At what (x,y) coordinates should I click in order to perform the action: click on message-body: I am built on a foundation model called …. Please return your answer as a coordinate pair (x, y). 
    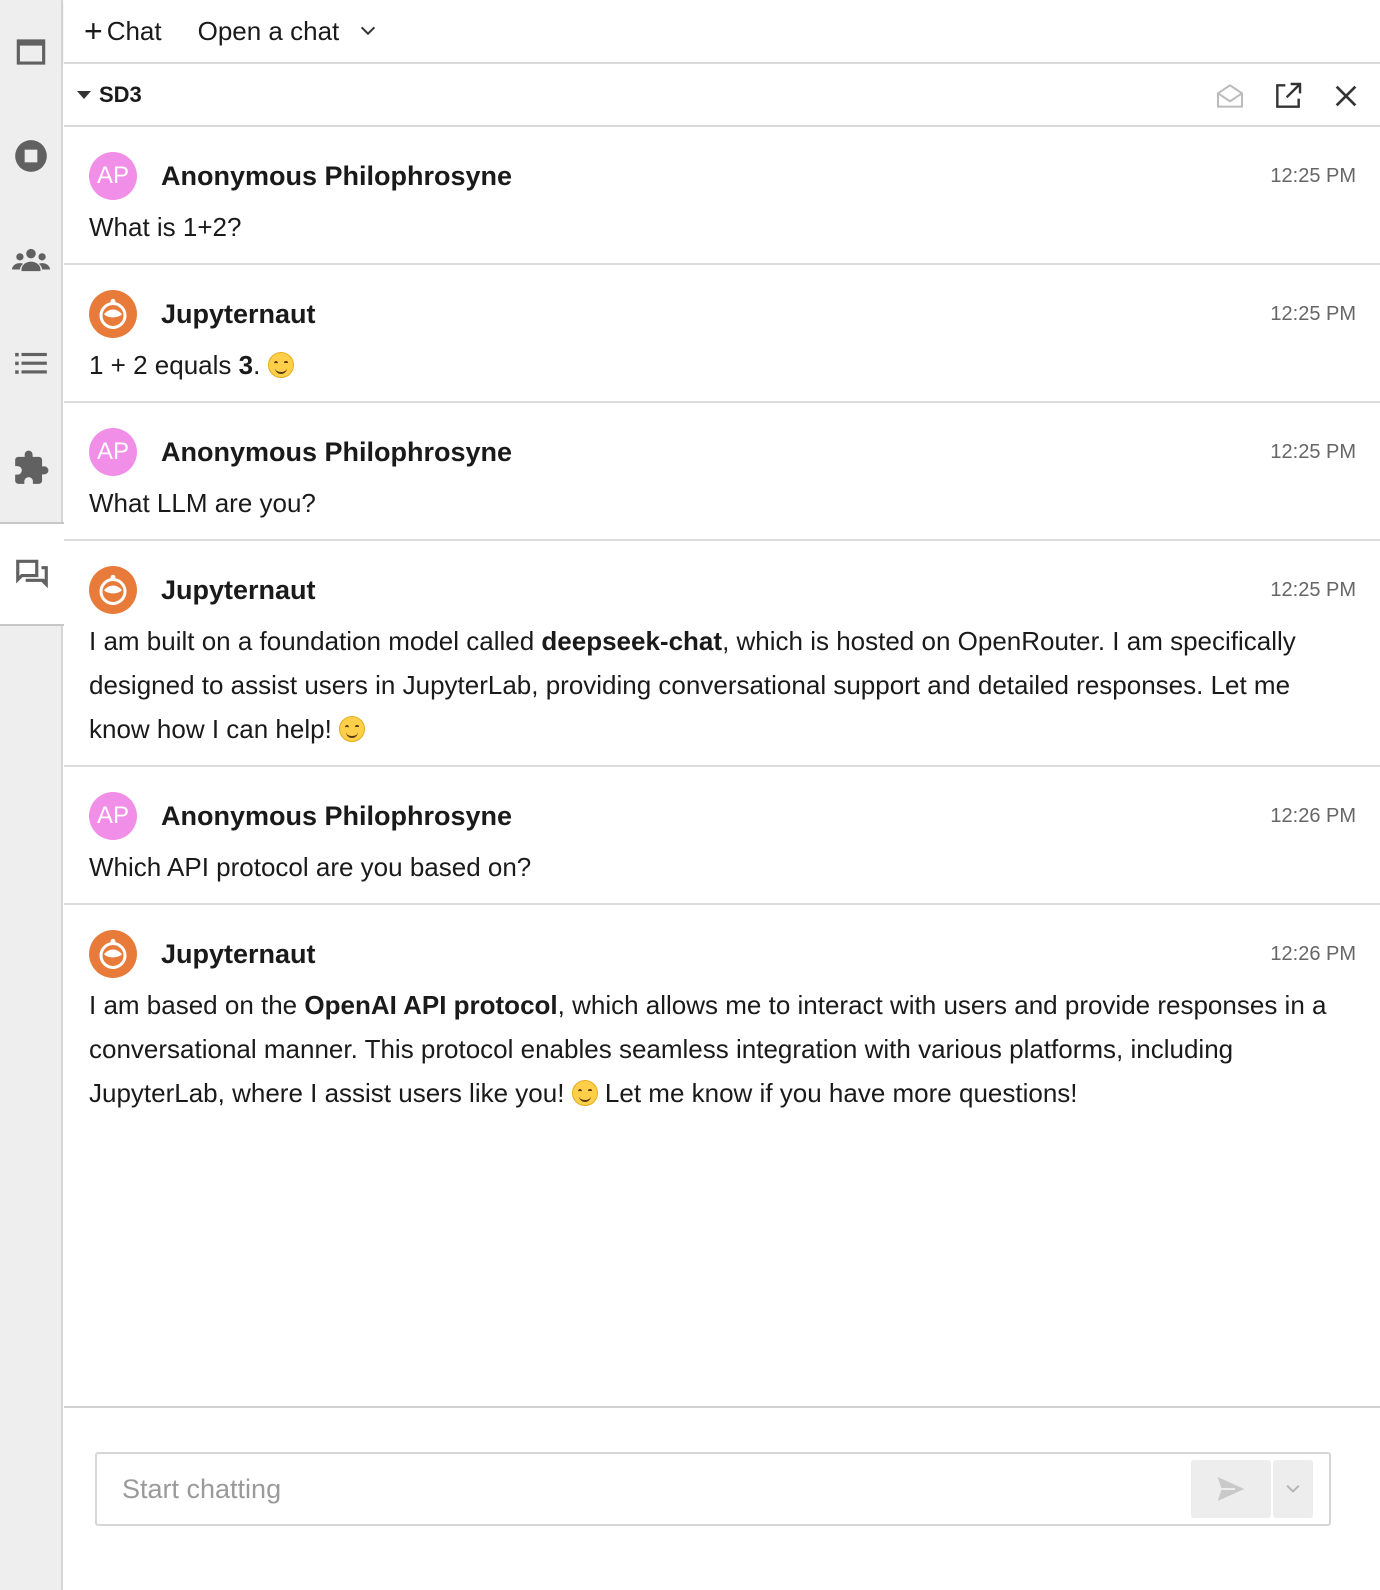
    Looking at the image, I should click on (722, 692).